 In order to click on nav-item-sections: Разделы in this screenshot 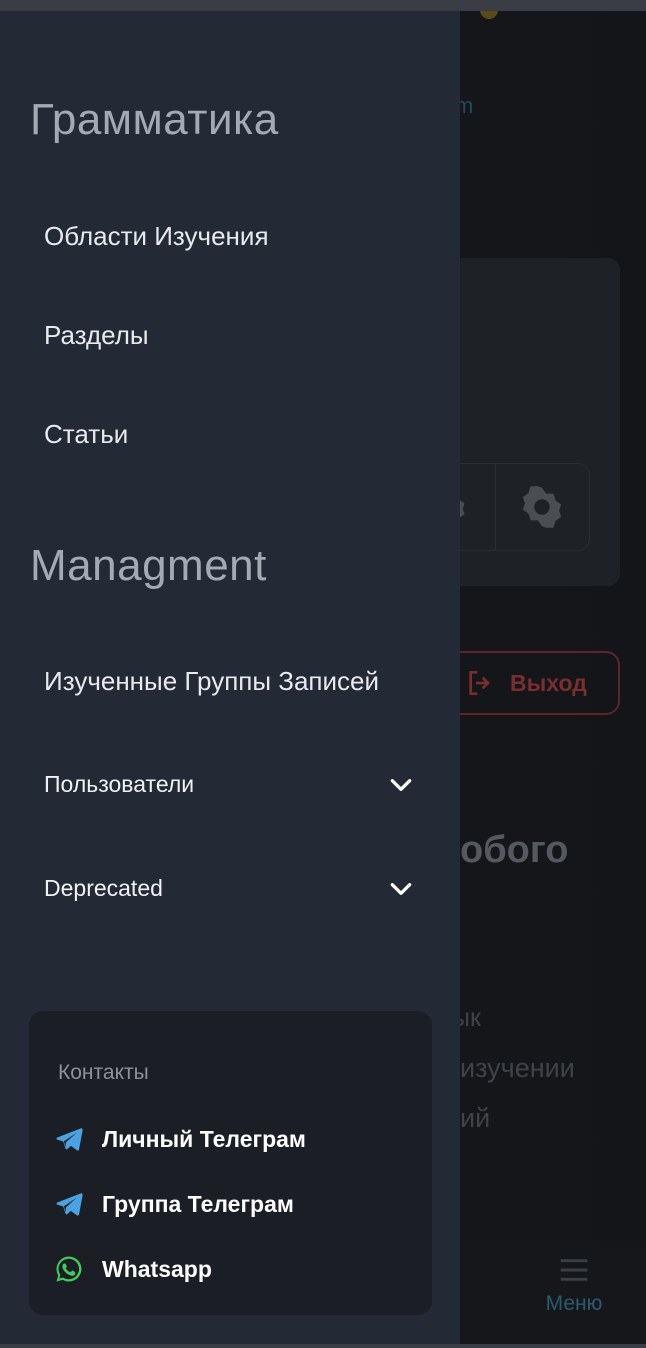, I will do `click(96, 335)`.